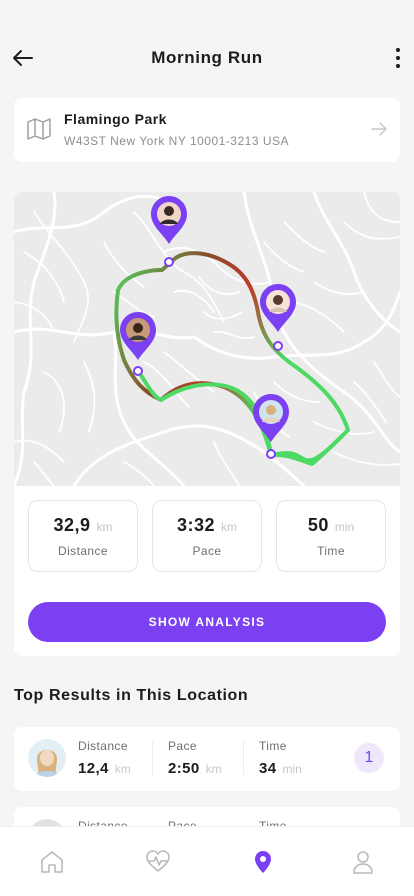 This screenshot has height=896, width=414. I want to click on stat-pace: 3:32 km Pace, so click(207, 536).